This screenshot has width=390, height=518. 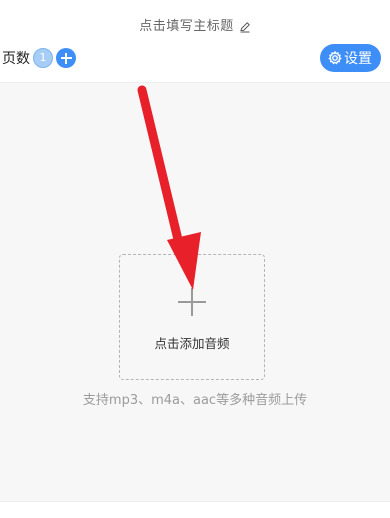 What do you see at coordinates (195, 400) in the screenshot?
I see `upload-hint: 支持mp3、m4a、aac等多种音频上传` at bounding box center [195, 400].